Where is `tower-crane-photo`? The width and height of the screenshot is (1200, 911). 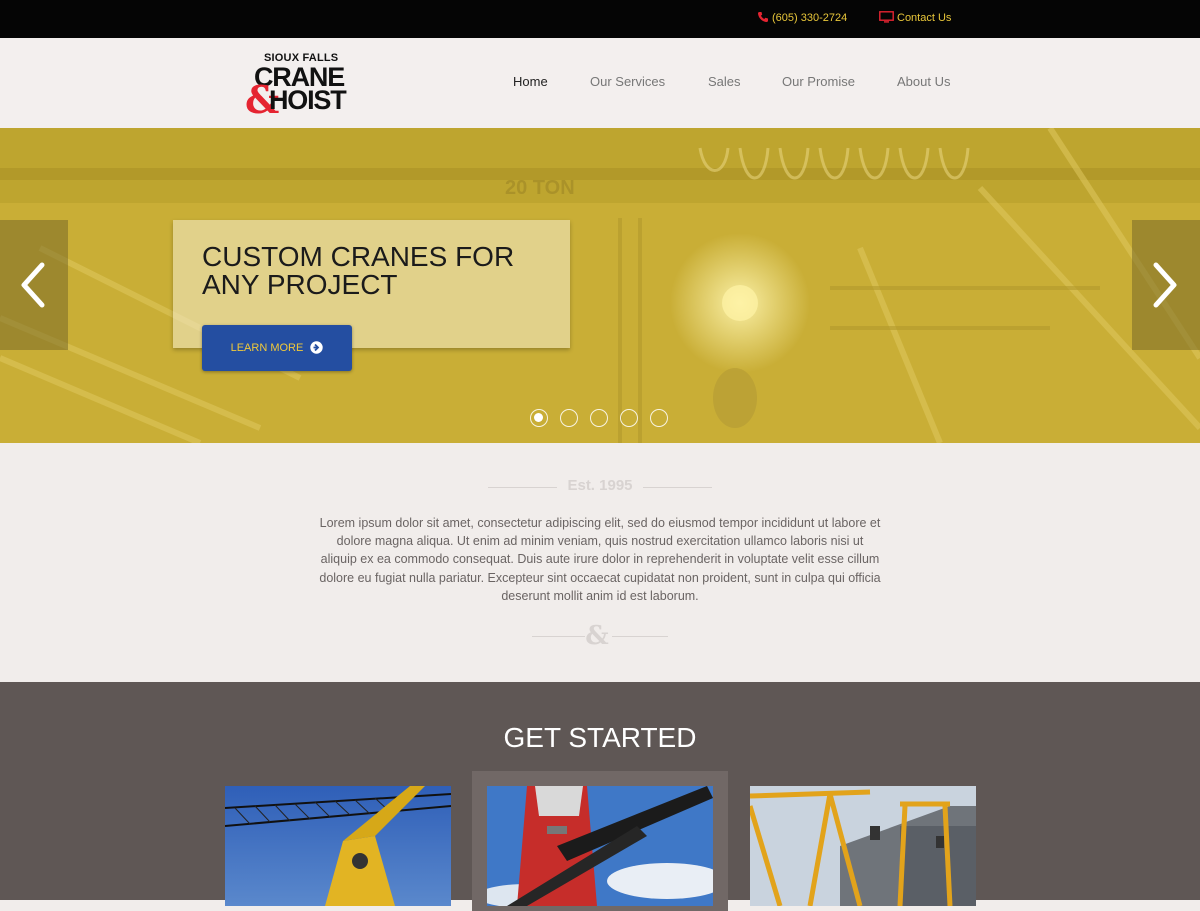 tower-crane-photo is located at coordinates (338, 846).